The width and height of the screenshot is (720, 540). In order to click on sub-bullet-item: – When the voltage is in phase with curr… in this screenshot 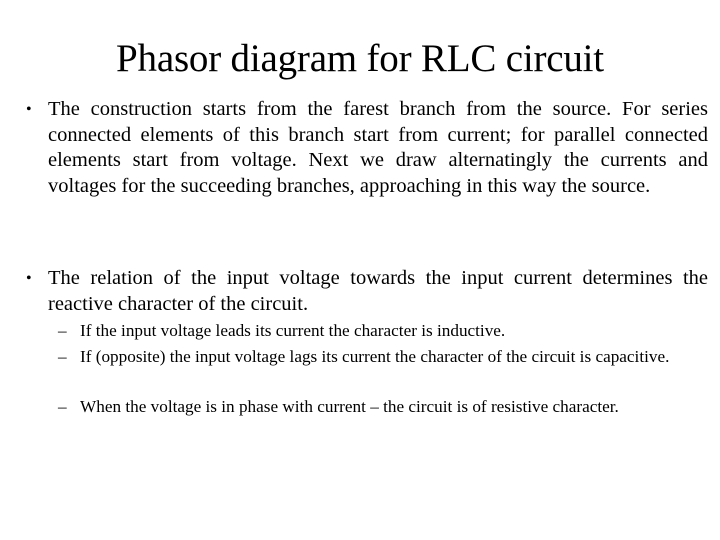, I will do `click(383, 407)`.